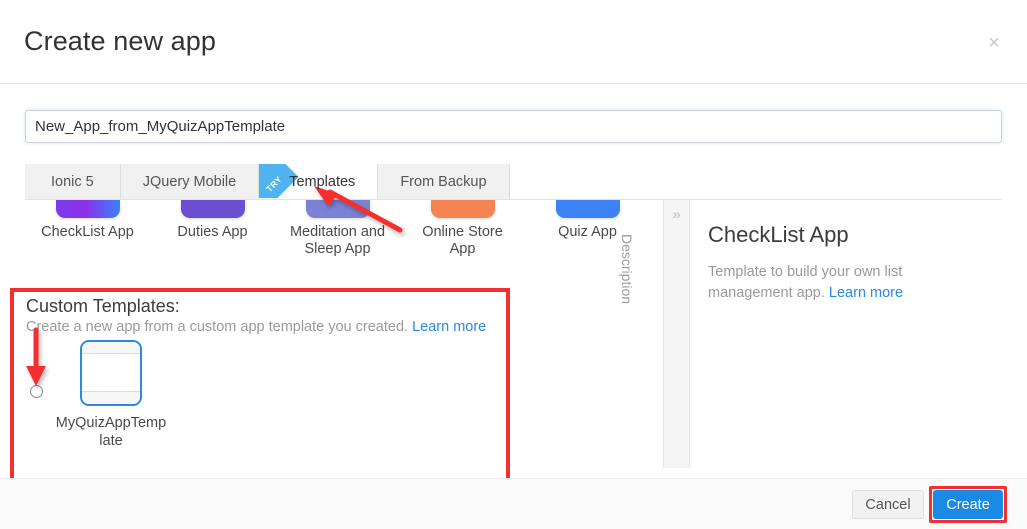  What do you see at coordinates (449, 327) in the screenshot?
I see `custom-templates-learn-more-link: Learn more` at bounding box center [449, 327].